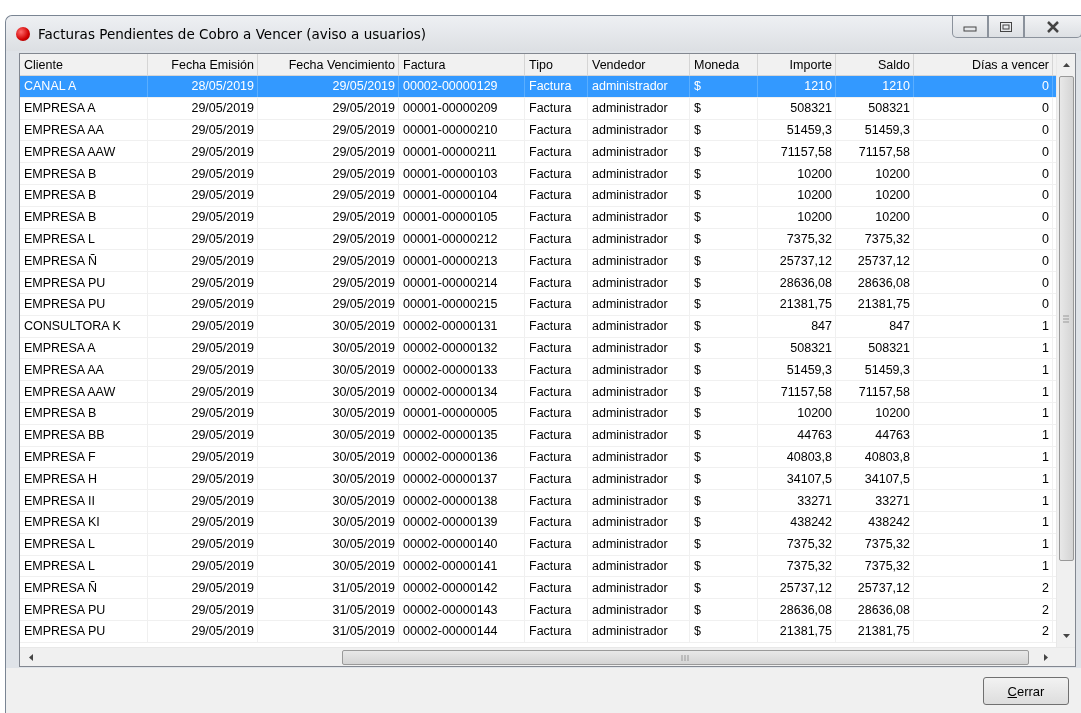  Describe the element at coordinates (538, 174) in the screenshot. I see `table-row: EMPRESA B 29/05/2019 29/05/2019 00001-00000103 Factura administrador $ 10200 10200 0` at that location.